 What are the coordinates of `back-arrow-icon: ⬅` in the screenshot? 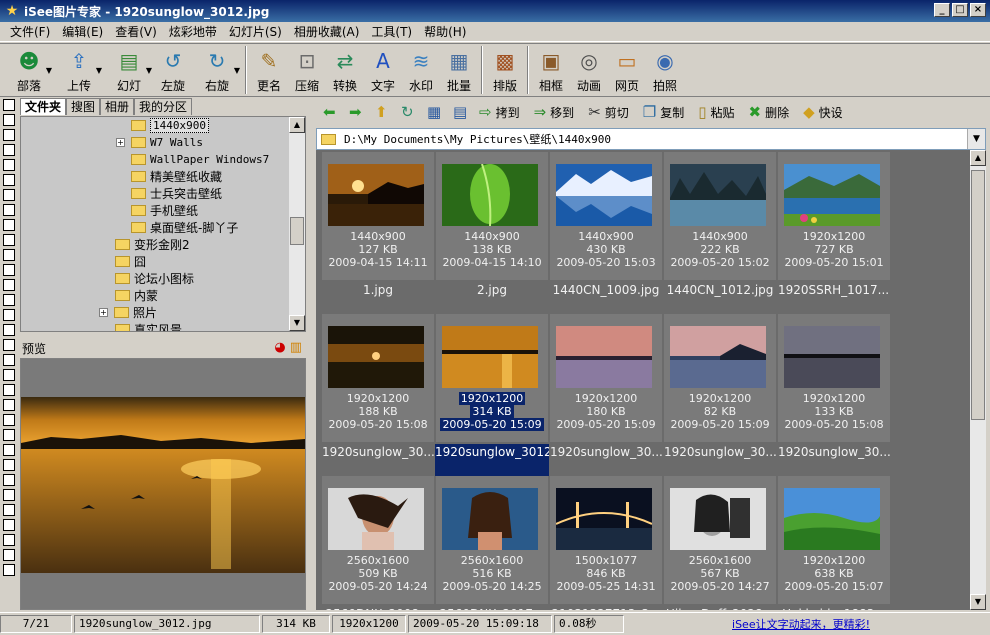 It's located at (333, 112).